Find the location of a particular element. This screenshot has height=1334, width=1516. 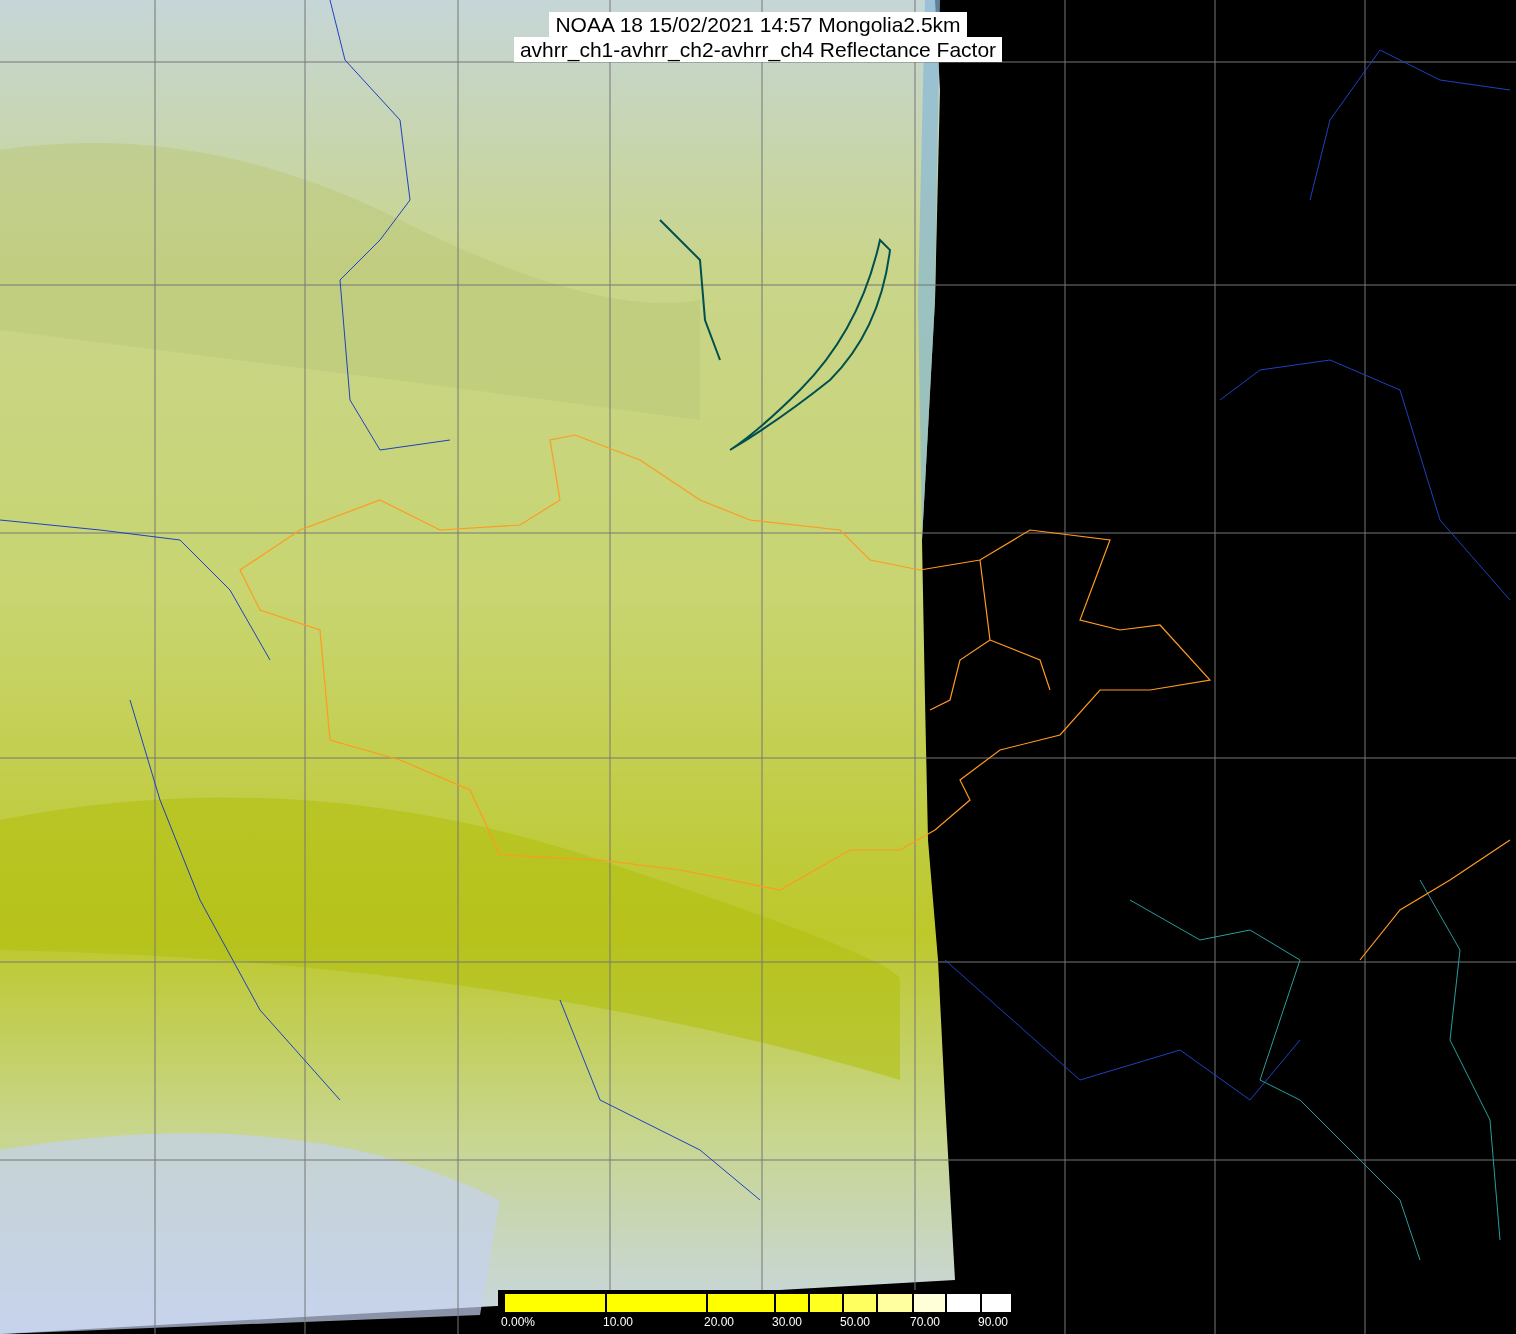

colorbar-tick-label: 0.00% is located at coordinates (518, 1322).